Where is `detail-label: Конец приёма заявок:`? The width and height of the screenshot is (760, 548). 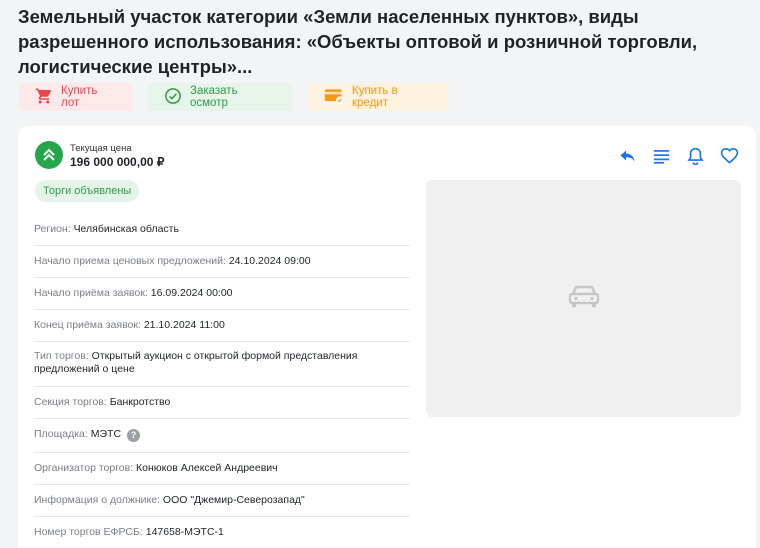
detail-label: Конец приёма заявок: is located at coordinates (87, 325).